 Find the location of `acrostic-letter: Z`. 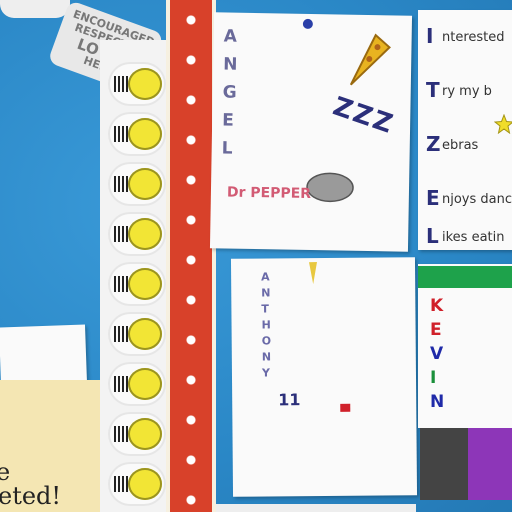

acrostic-letter: Z is located at coordinates (433, 144).